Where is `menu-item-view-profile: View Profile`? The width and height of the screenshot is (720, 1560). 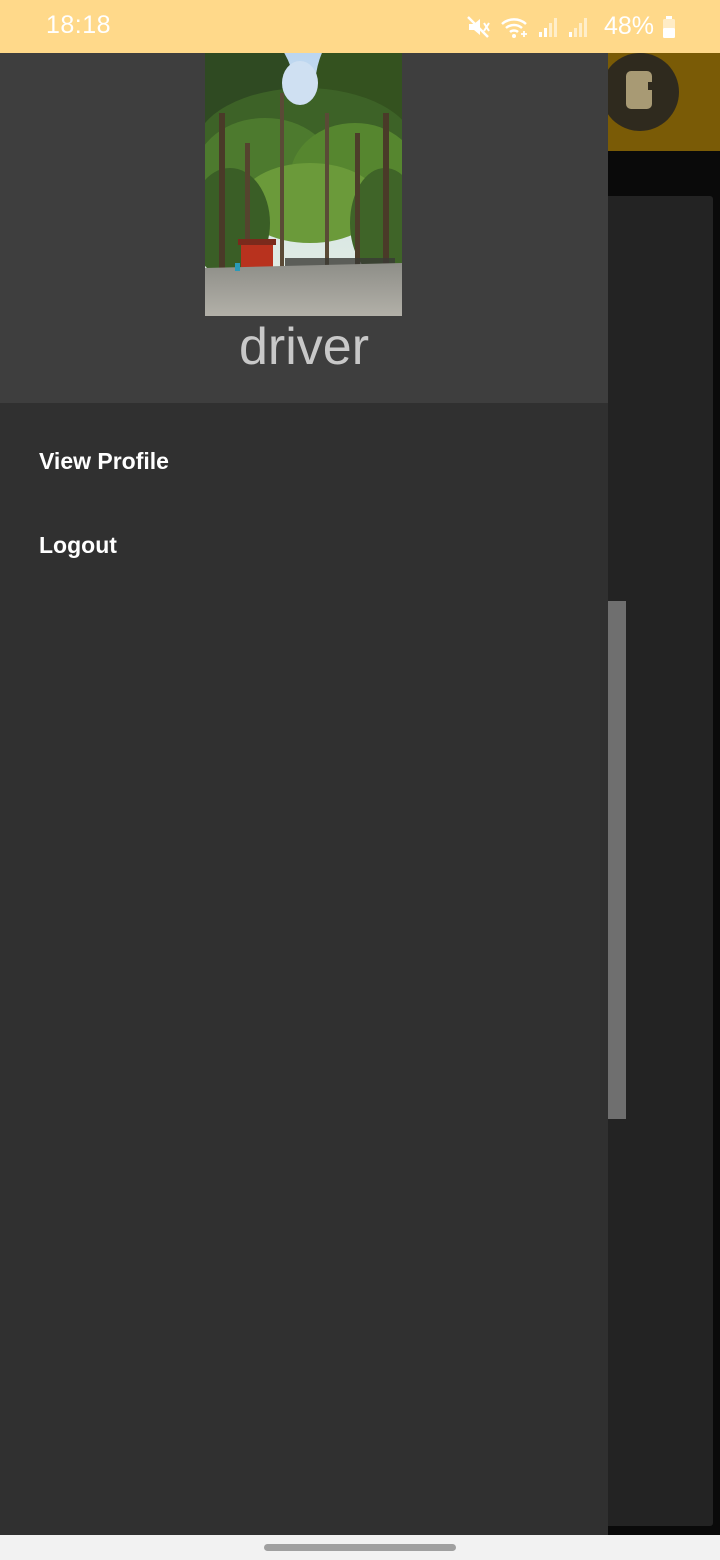 menu-item-view-profile: View Profile is located at coordinates (304, 461).